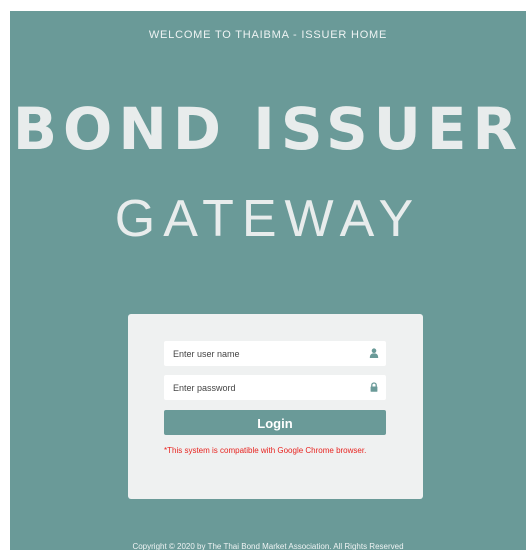 The height and width of the screenshot is (550, 526). I want to click on username-field, so click(275, 353).